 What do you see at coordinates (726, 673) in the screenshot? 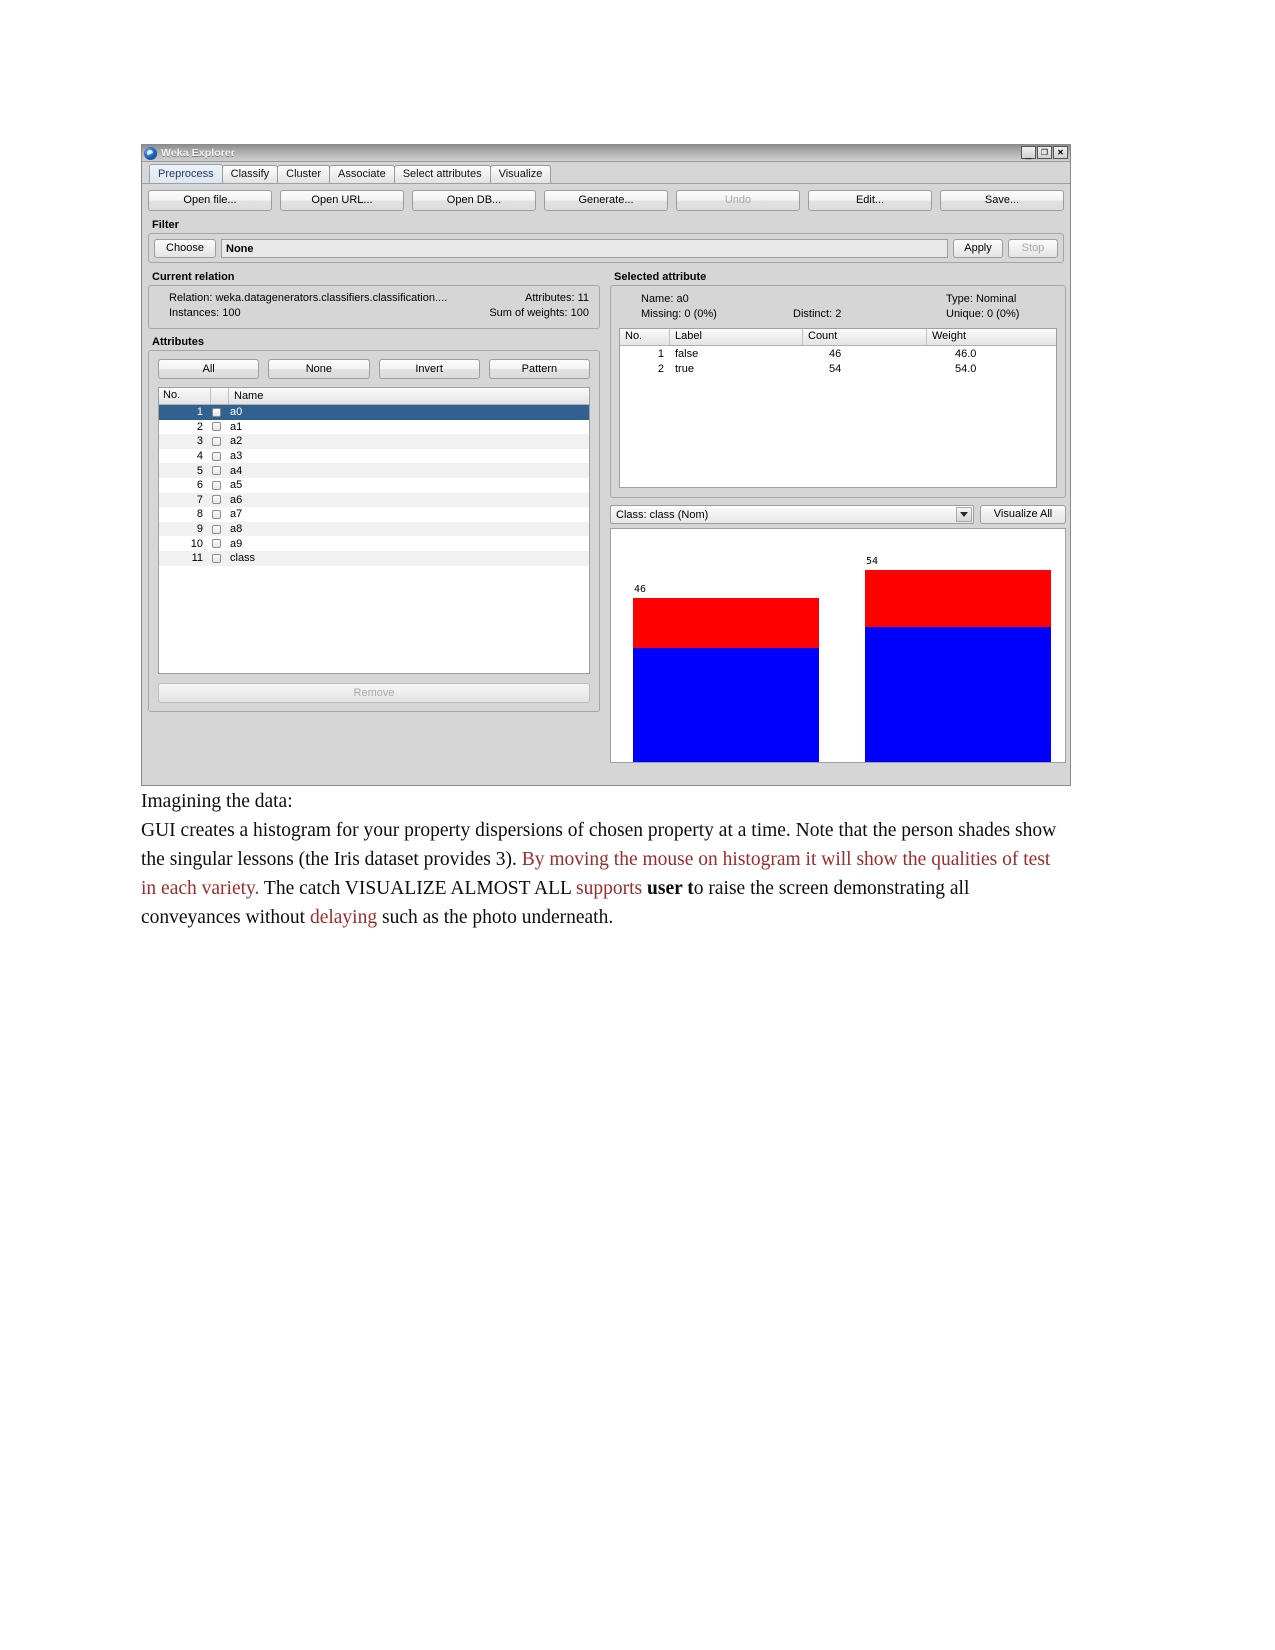
I see `histogram-bar-false: 46` at bounding box center [726, 673].